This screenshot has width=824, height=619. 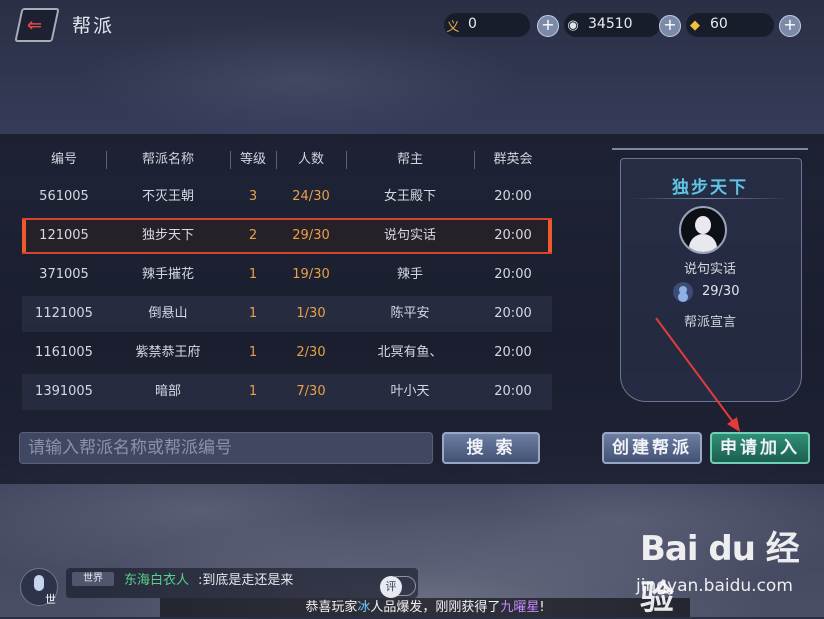 I want to click on col-level: 等级, so click(x=252, y=159).